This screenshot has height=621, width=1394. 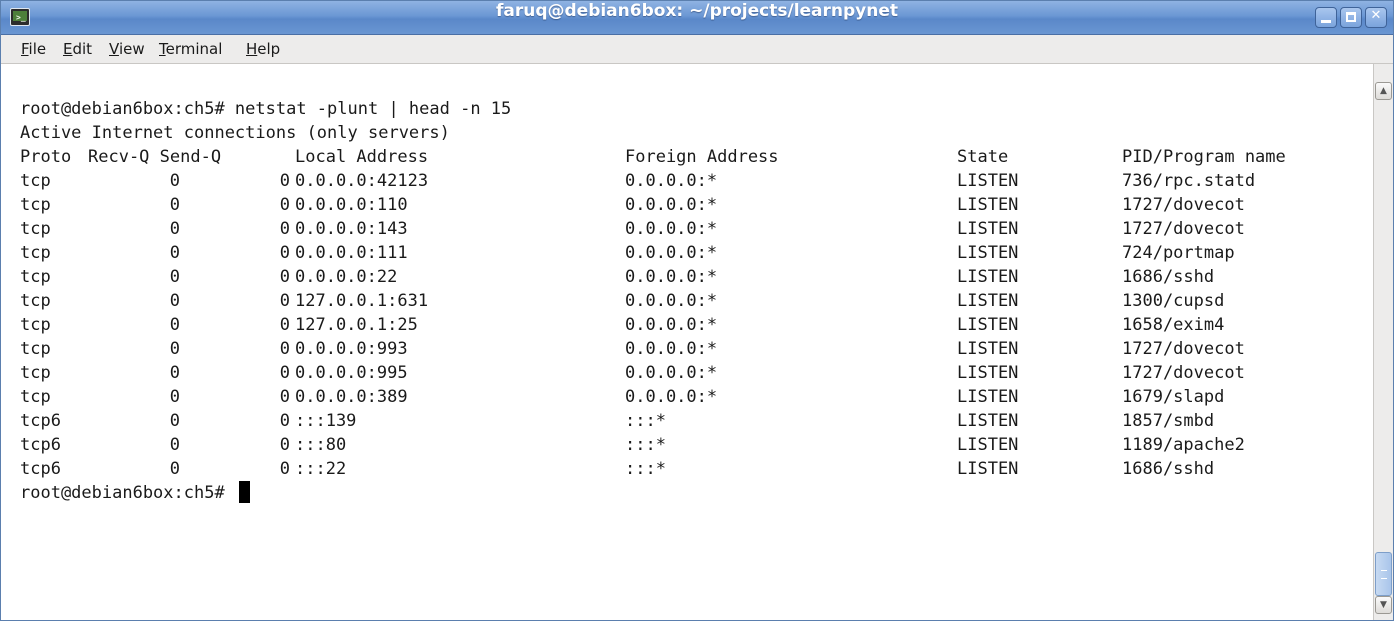 What do you see at coordinates (697, 11) in the screenshot?
I see `window-title: faruq@debian6box: ~/projects/learnpynet` at bounding box center [697, 11].